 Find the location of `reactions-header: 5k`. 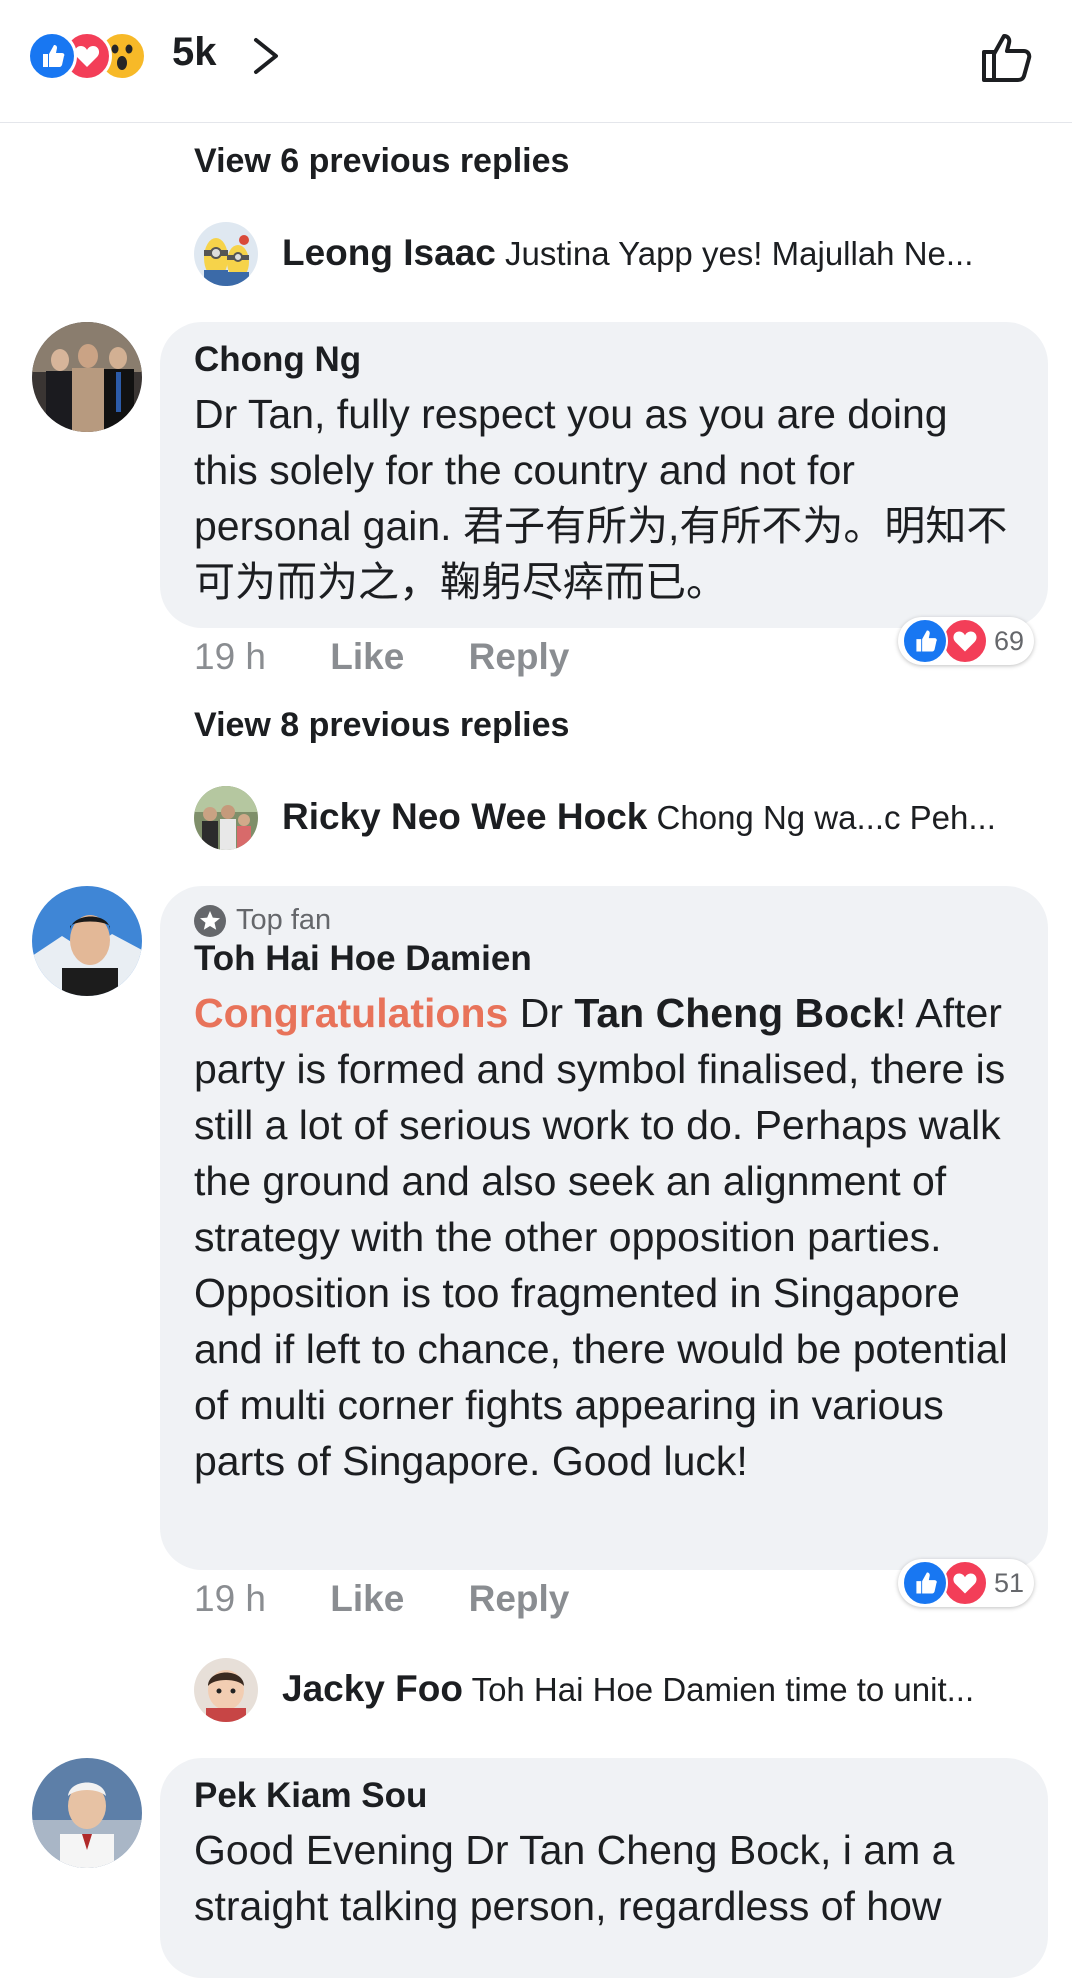

reactions-header: 5k is located at coordinates (536, 61).